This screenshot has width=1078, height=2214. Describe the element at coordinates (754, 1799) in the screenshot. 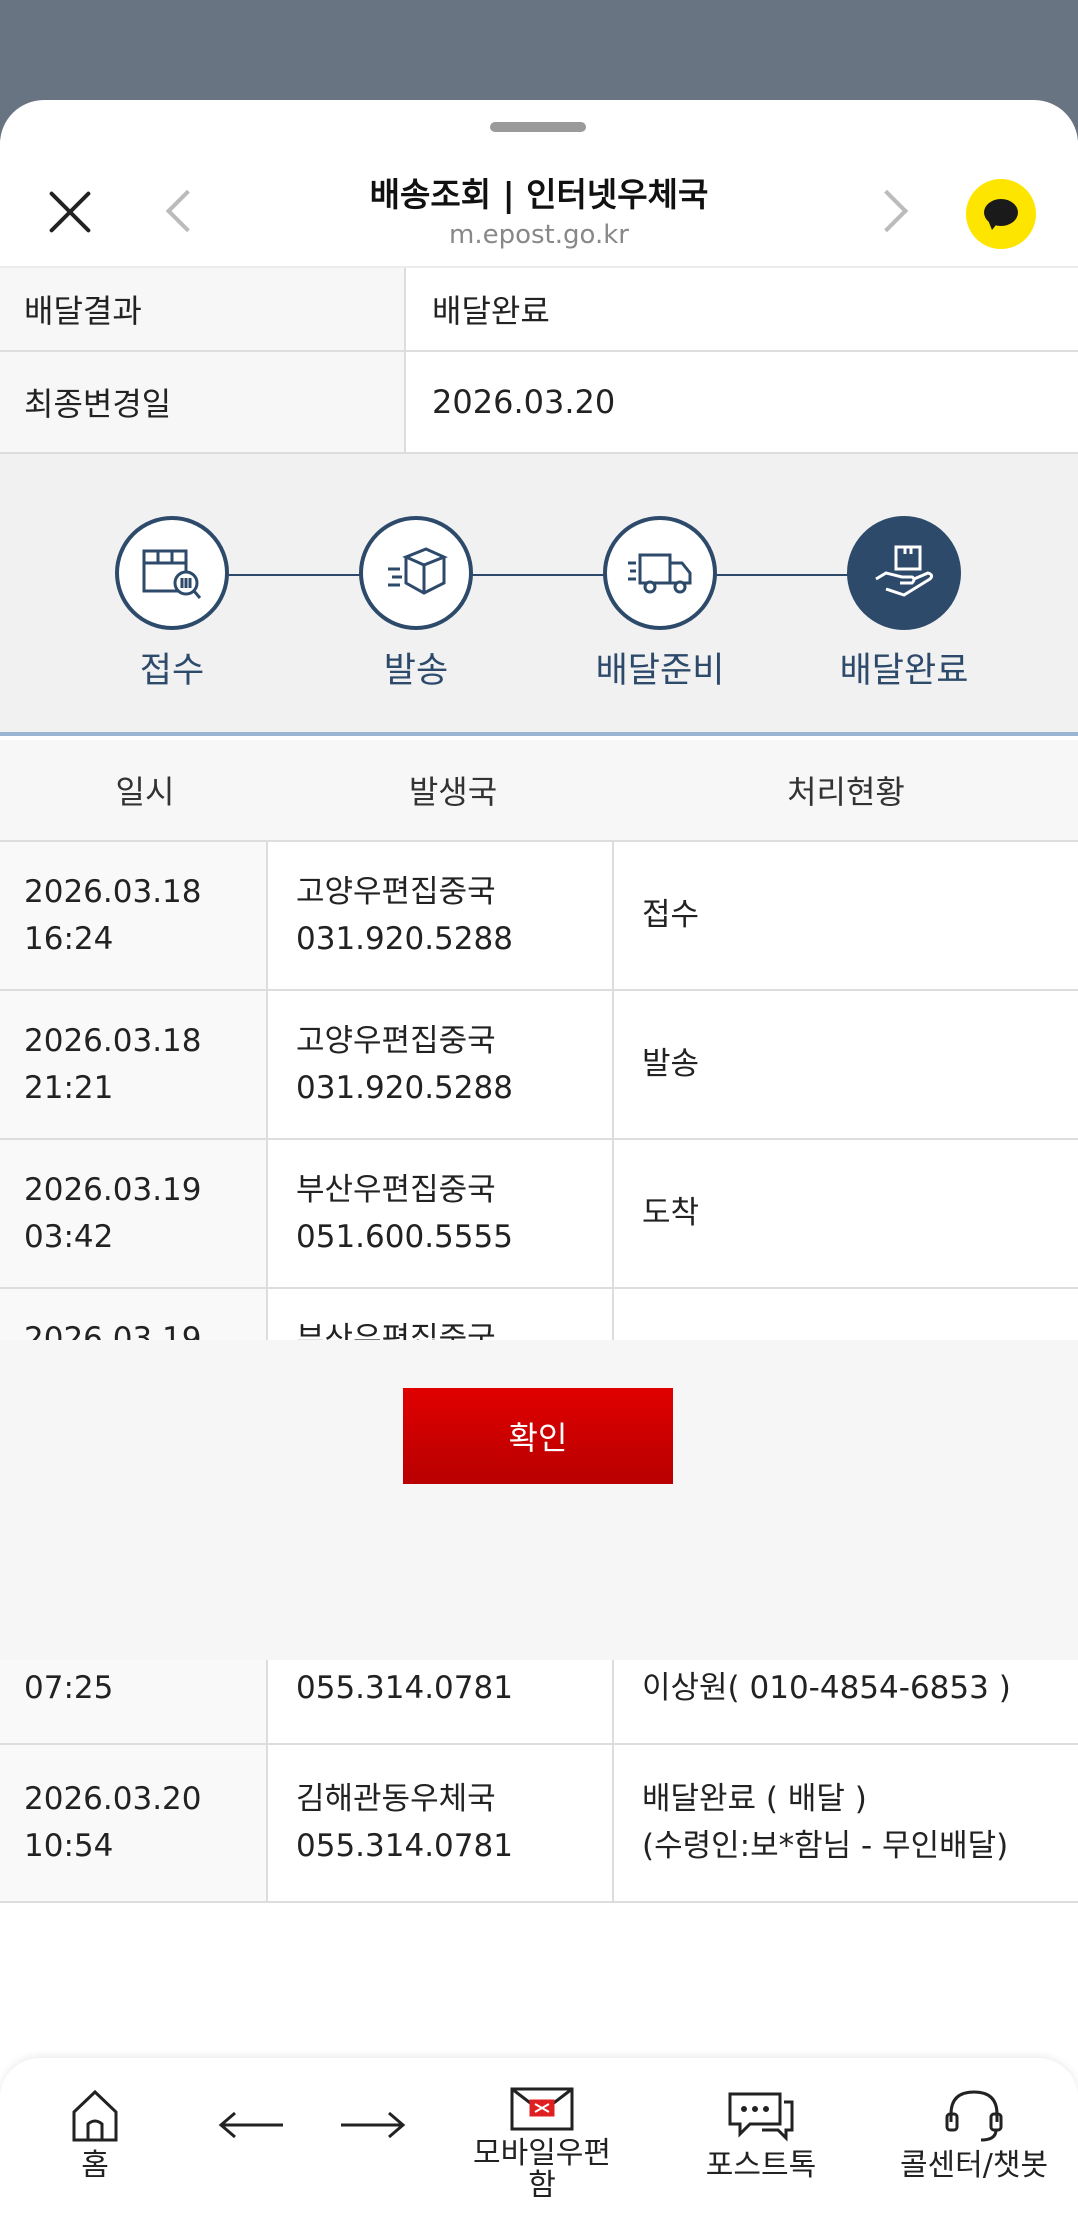

I see `cell-status-line1: 배달완료 ( 배달 )` at that location.